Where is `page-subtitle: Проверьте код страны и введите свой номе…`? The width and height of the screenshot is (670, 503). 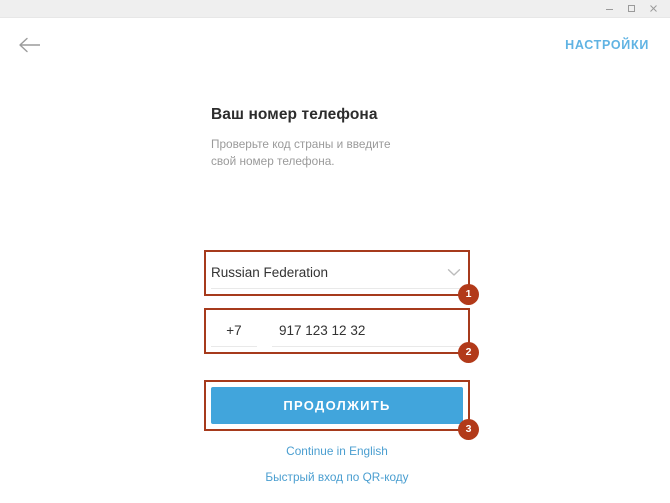 page-subtitle: Проверьте код страны и введите свой номе… is located at coordinates (301, 153).